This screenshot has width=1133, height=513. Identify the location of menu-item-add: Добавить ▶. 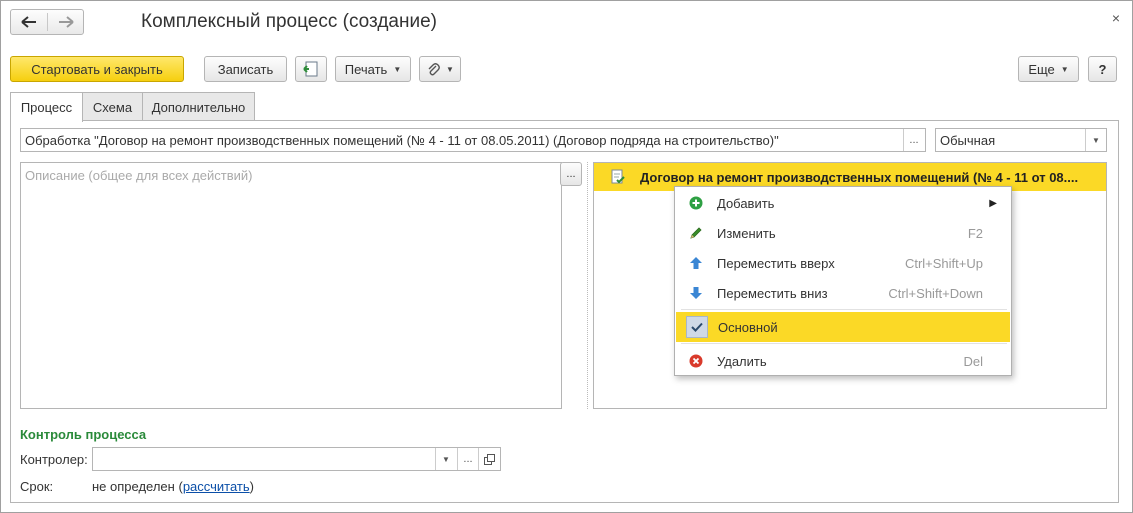
(843, 203).